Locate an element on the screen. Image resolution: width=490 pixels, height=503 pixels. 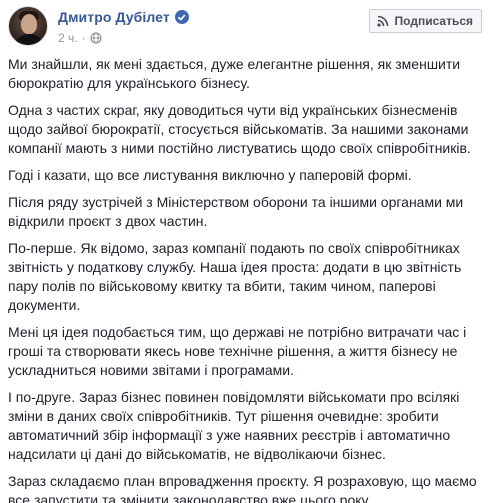
globe-icon is located at coordinates (95, 38).